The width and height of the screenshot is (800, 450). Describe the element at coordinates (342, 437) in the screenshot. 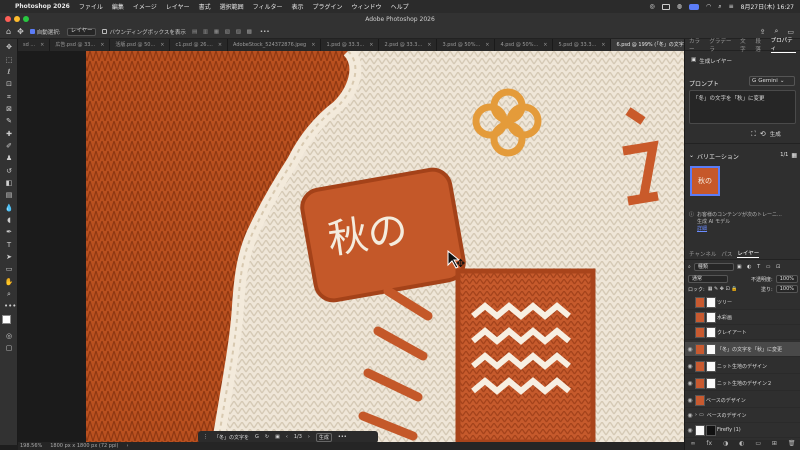

I see `more-button: •••` at that location.